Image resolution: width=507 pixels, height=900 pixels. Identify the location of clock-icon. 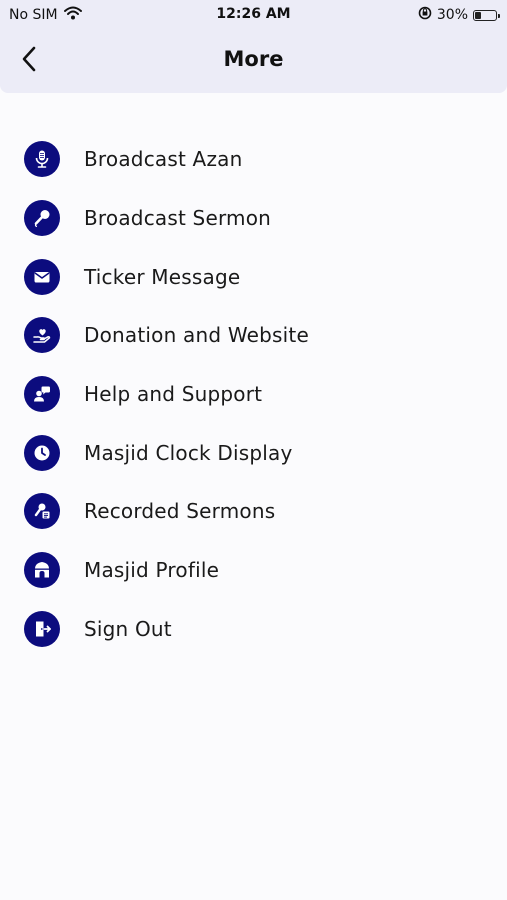
(42, 452).